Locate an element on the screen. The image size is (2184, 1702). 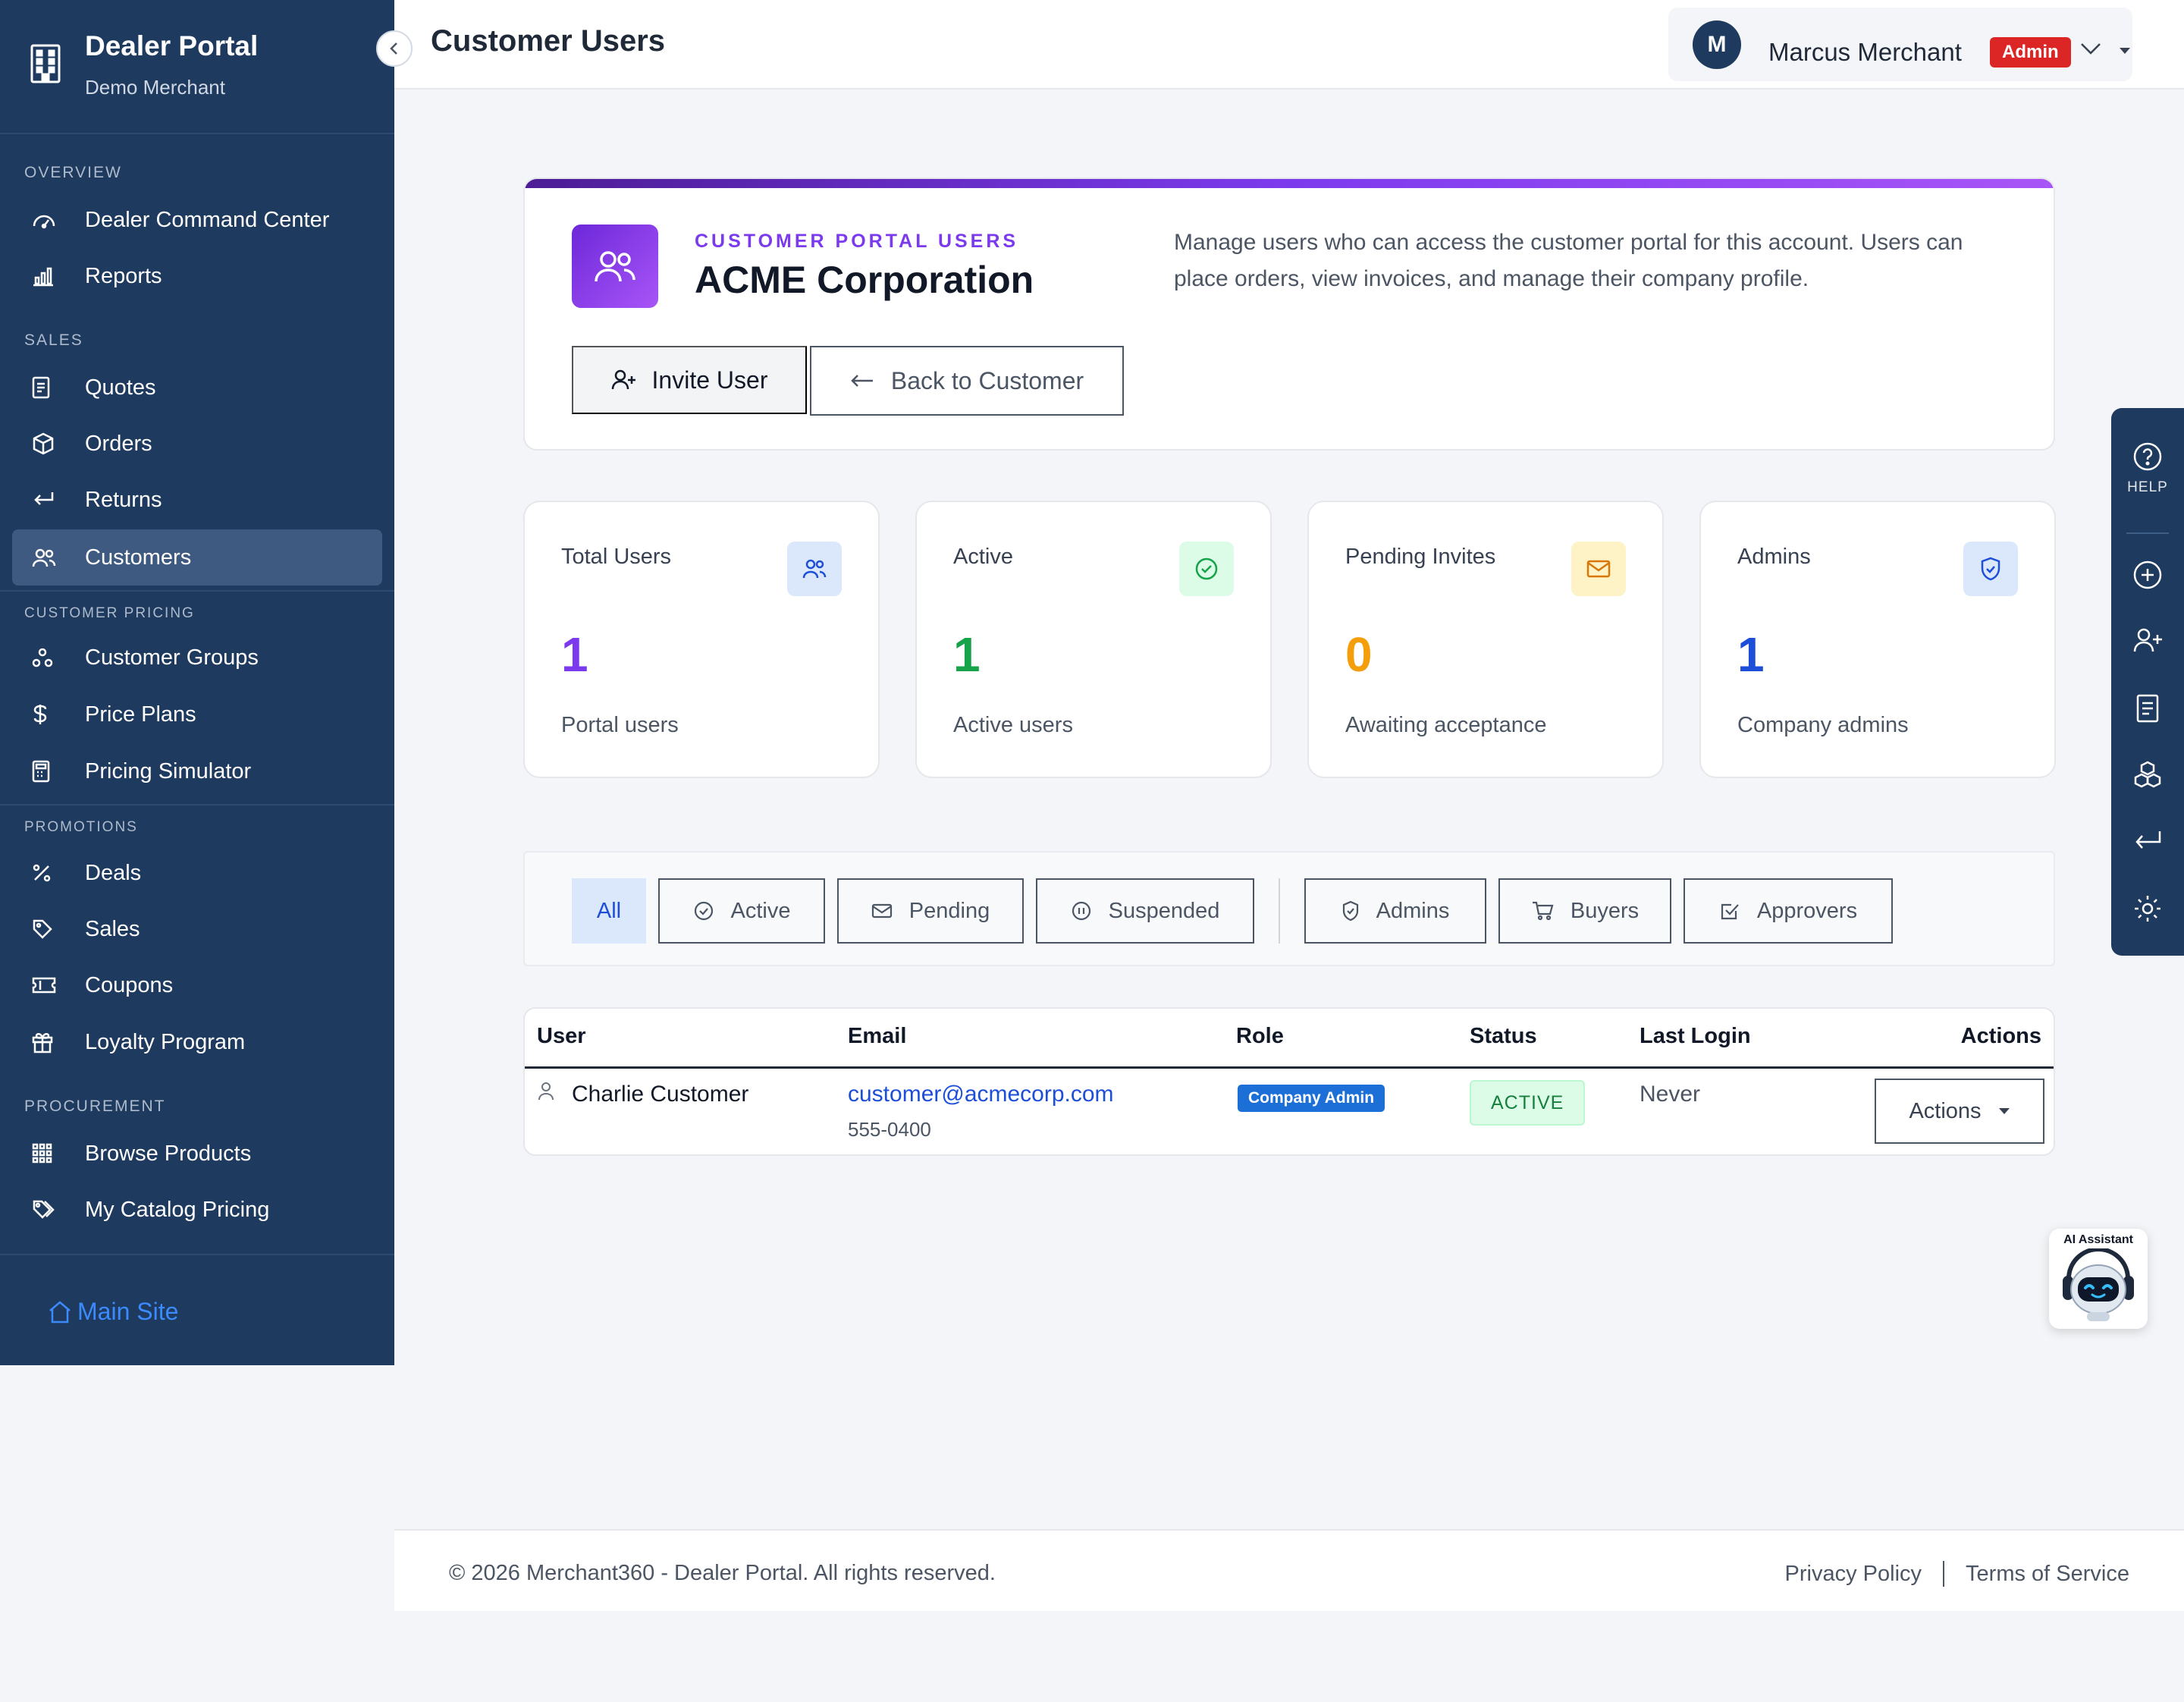
filter-label: Suspended is located at coordinates (1164, 910).